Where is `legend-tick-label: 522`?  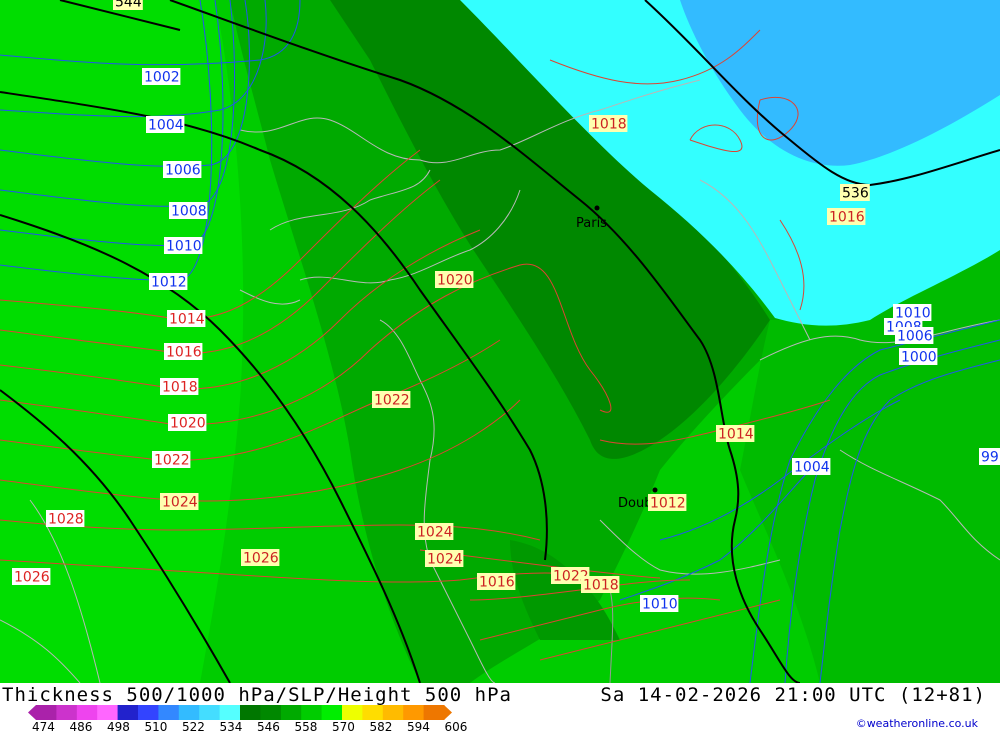 legend-tick-label: 522 is located at coordinates (193, 727).